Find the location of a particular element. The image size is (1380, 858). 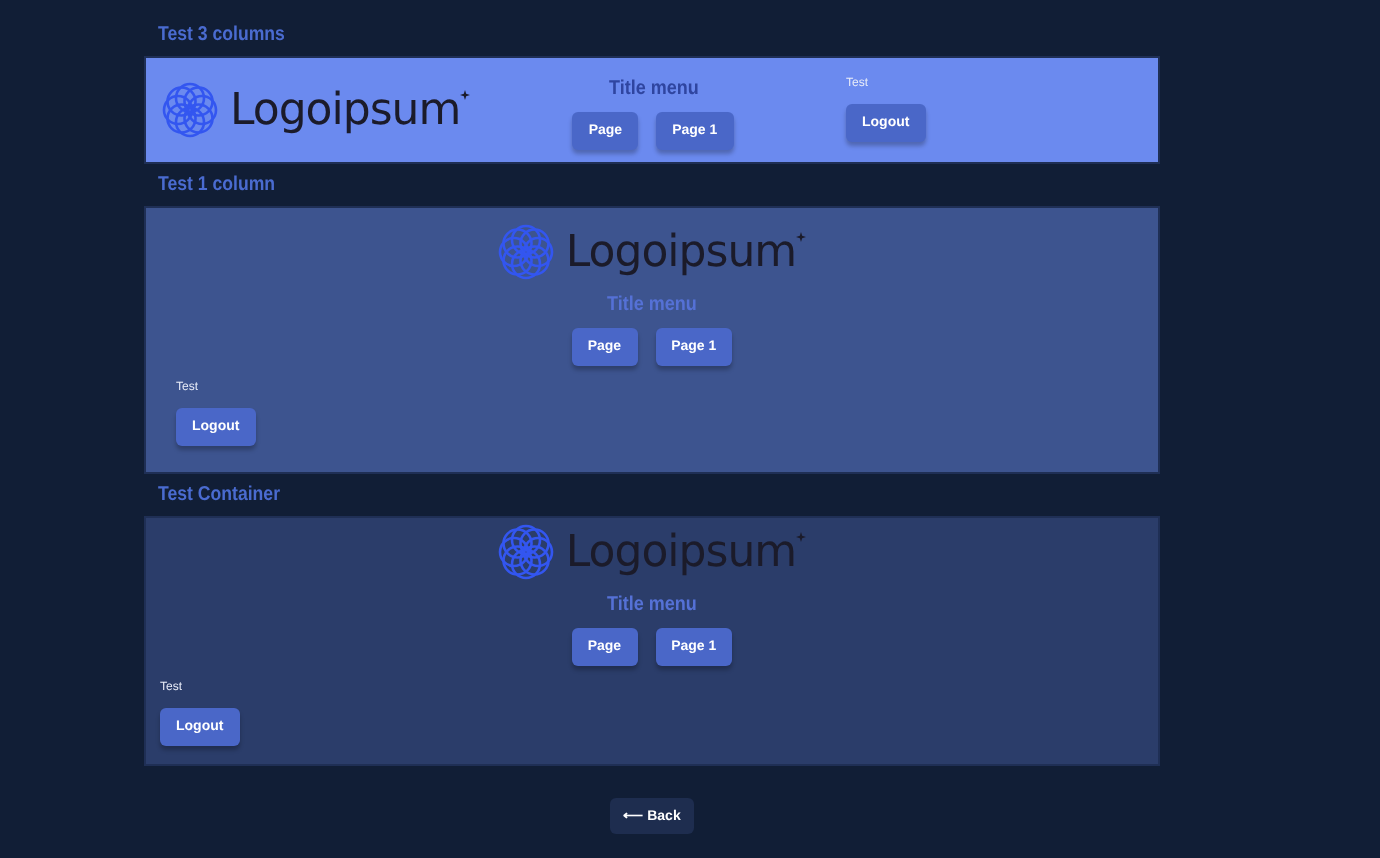

section-title: Test 1 column is located at coordinates (217, 186).